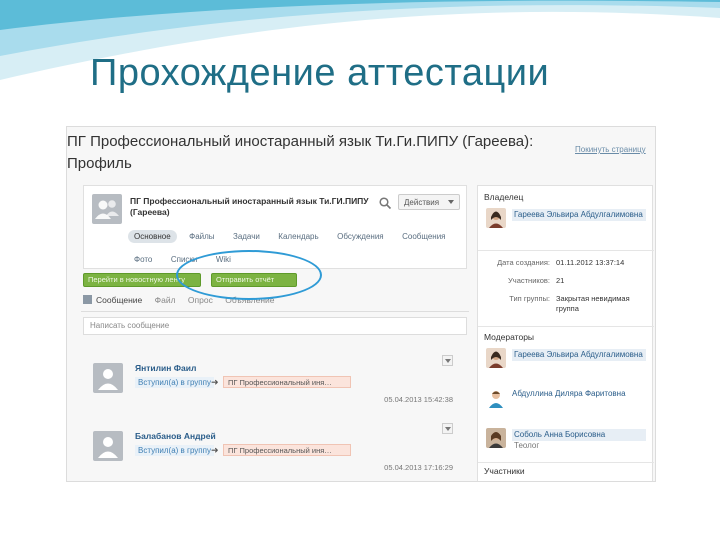 Image resolution: width=720 pixels, height=540 pixels. I want to click on moderator-entry: Гареева Эльвира Абдулгалимовна, so click(566, 360).